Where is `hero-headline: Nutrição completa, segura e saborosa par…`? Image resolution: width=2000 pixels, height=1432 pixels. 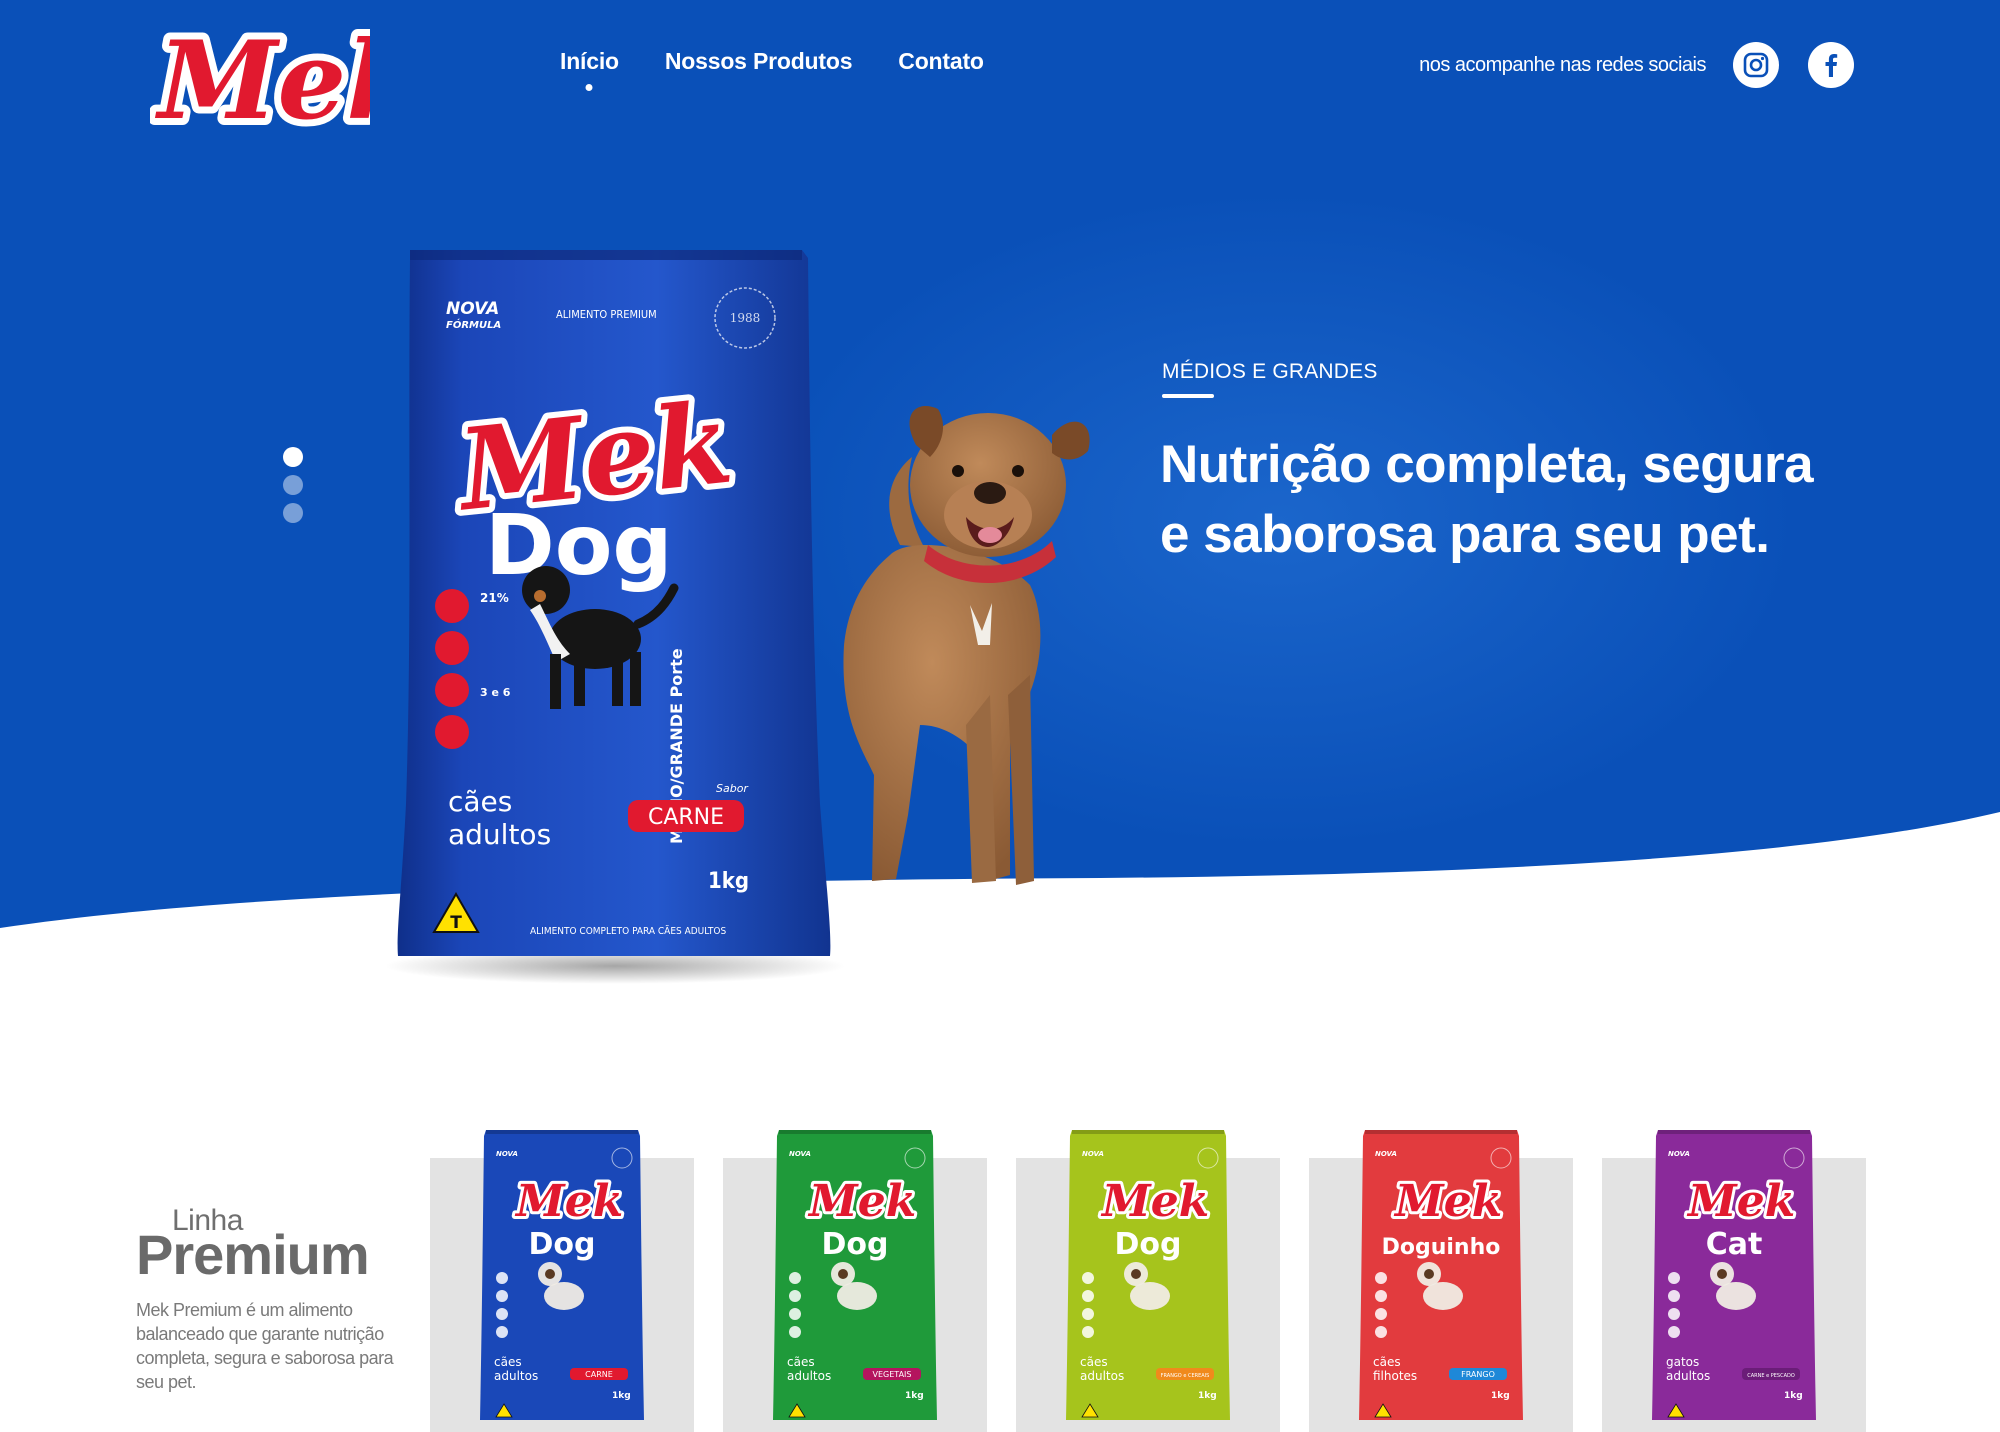 hero-headline: Nutrição completa, segura e saborosa par… is located at coordinates (1487, 499).